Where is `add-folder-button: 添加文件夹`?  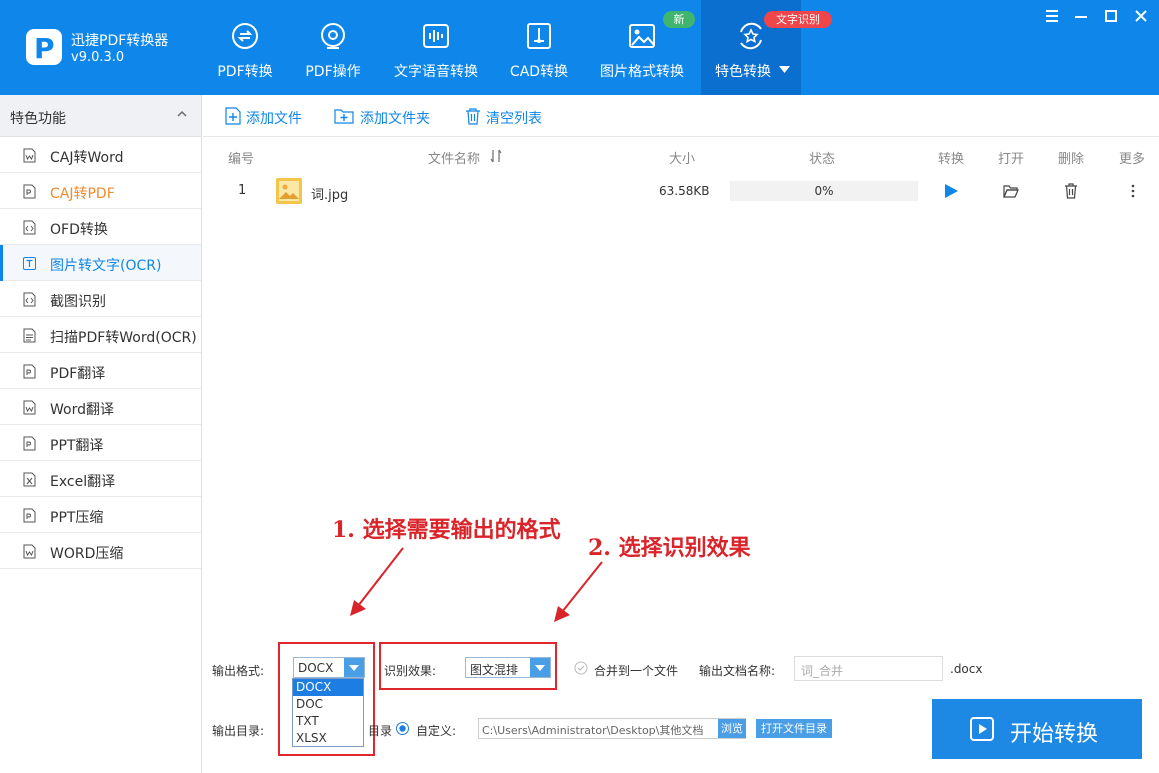
add-folder-button: 添加文件夹 is located at coordinates (389, 117).